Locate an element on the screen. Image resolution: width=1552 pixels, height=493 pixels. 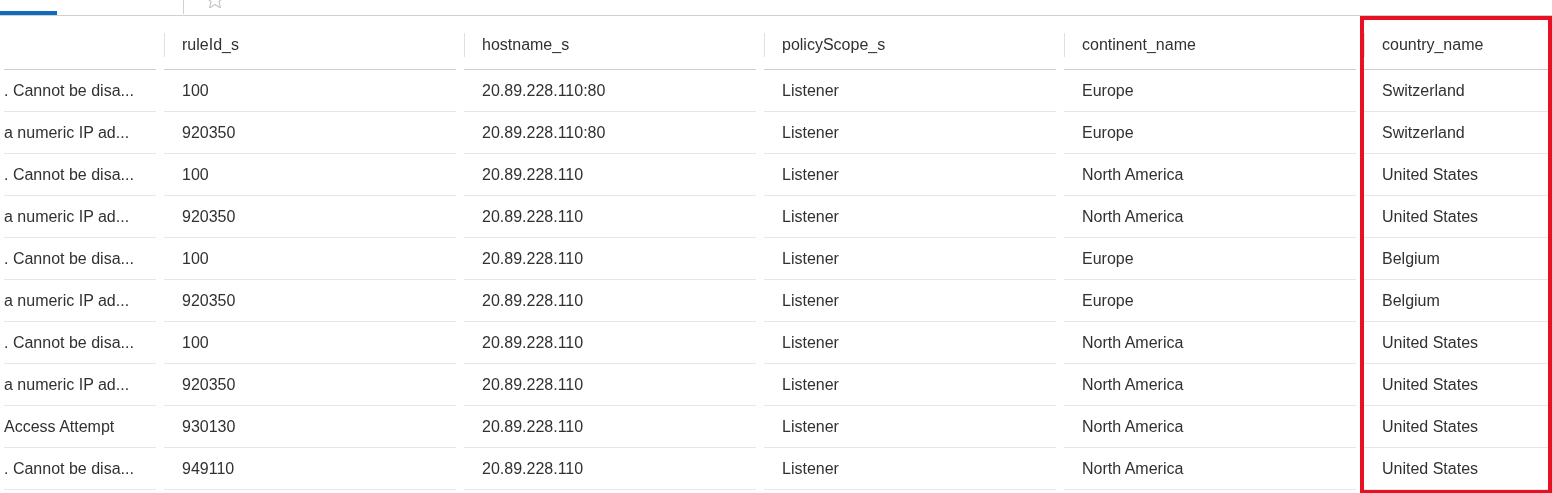
table-cell-text: 949110 is located at coordinates (208, 468).